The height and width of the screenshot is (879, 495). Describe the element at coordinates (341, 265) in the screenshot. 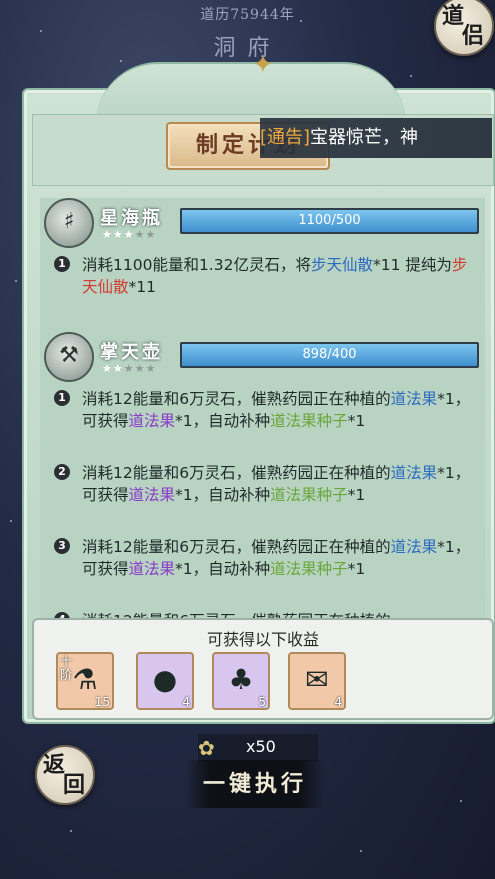

I see `item-name: 步天仙散` at that location.